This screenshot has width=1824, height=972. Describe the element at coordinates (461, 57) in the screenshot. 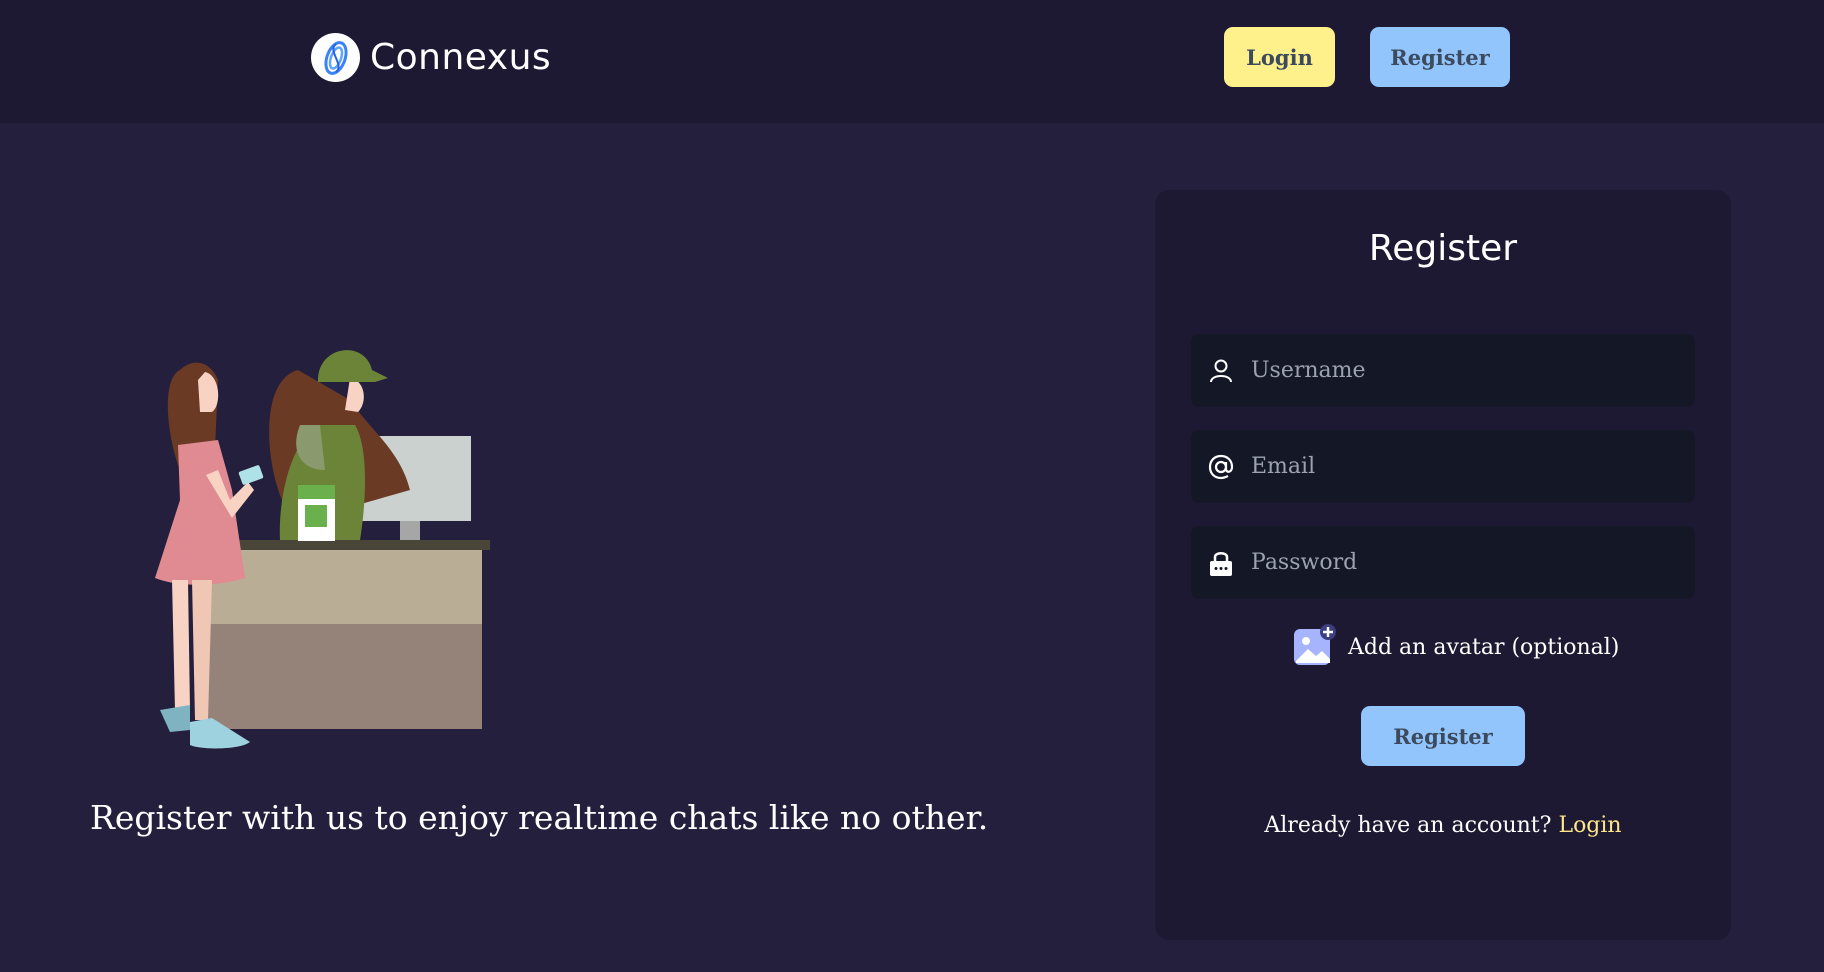

I see `brand-name: Connexus` at that location.